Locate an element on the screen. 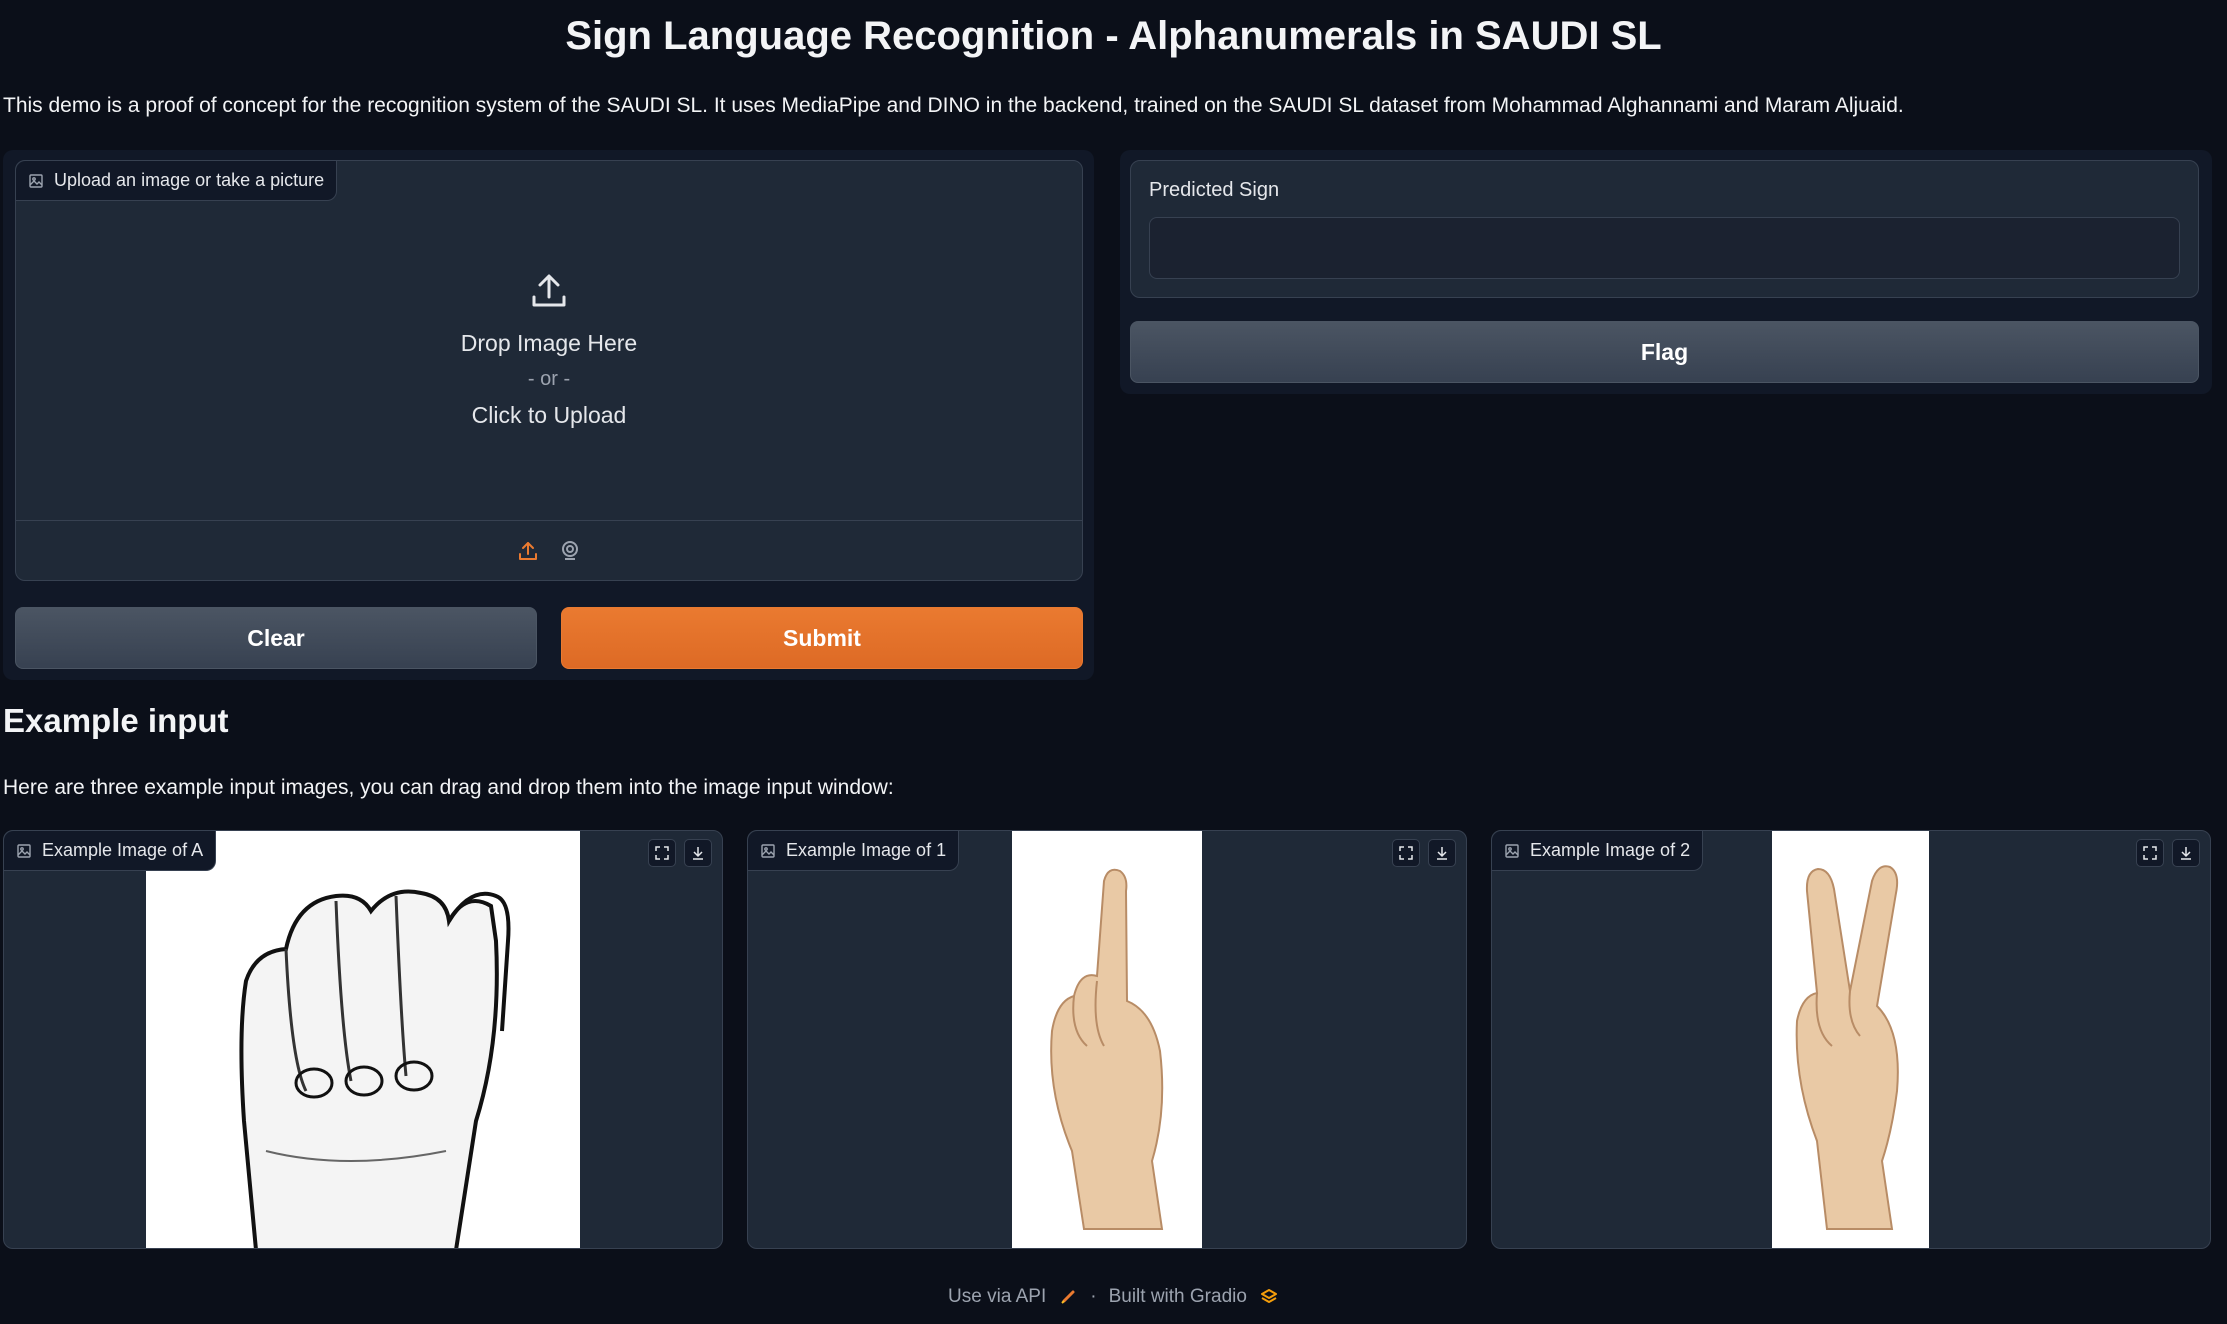 Image resolution: width=2227 pixels, height=1324 pixels. examples-heading: Example input is located at coordinates (116, 720).